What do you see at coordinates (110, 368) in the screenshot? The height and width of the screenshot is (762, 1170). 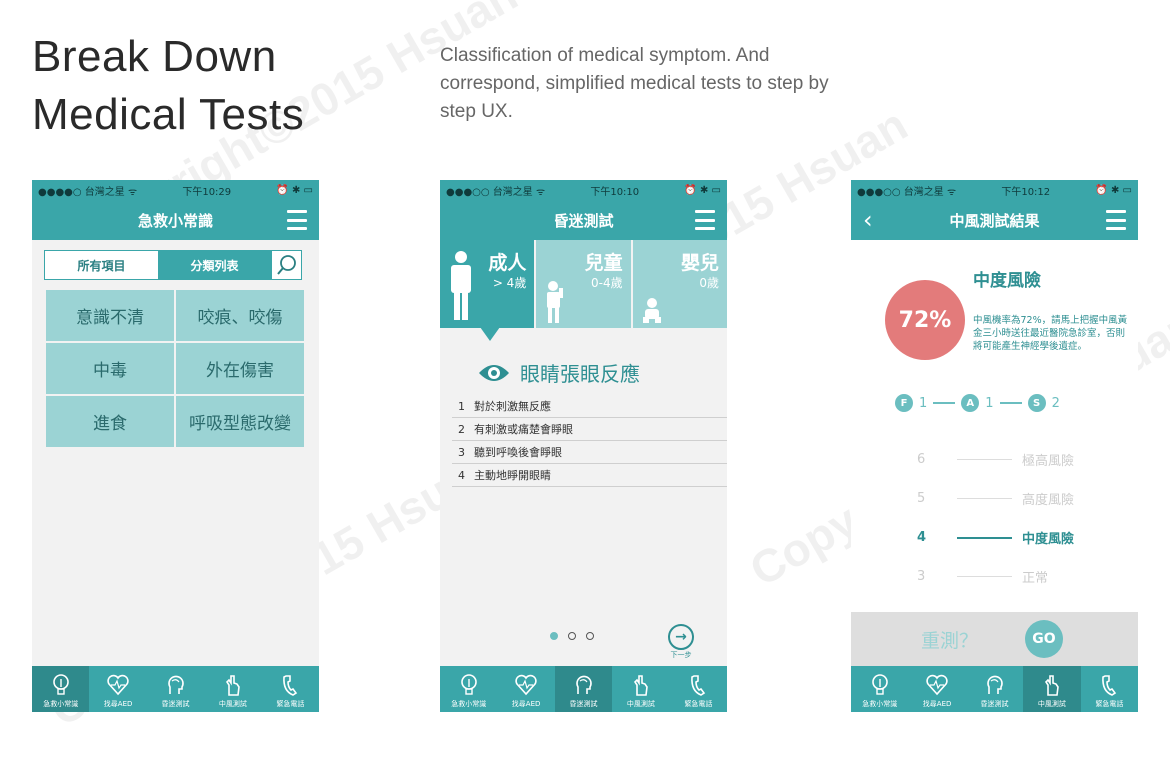 I see `category-item: 中毒` at bounding box center [110, 368].